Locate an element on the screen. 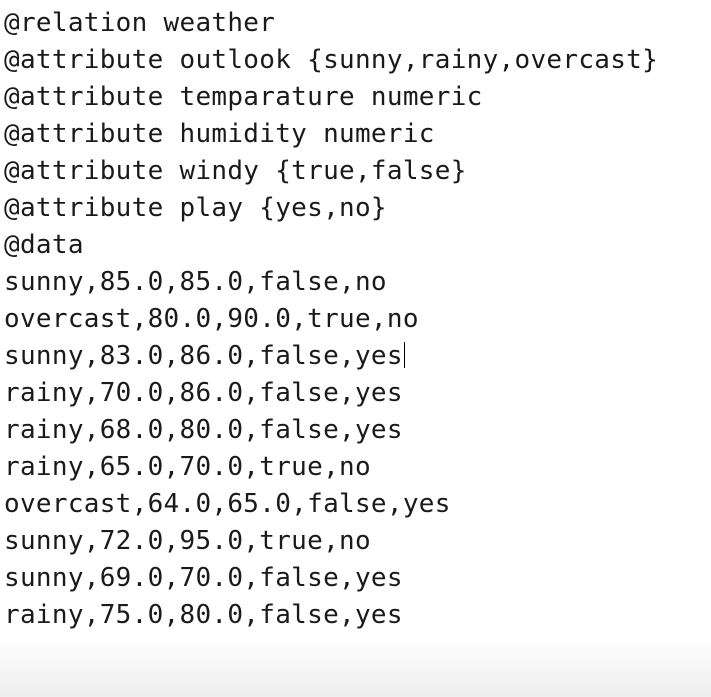 The image size is (711, 697). line-data-header: @data is located at coordinates (44, 245).